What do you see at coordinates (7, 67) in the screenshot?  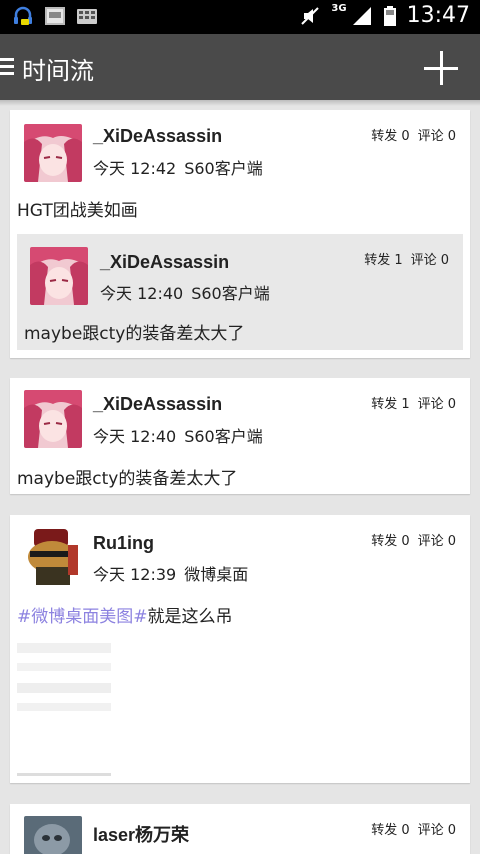 I see `menu-icon` at bounding box center [7, 67].